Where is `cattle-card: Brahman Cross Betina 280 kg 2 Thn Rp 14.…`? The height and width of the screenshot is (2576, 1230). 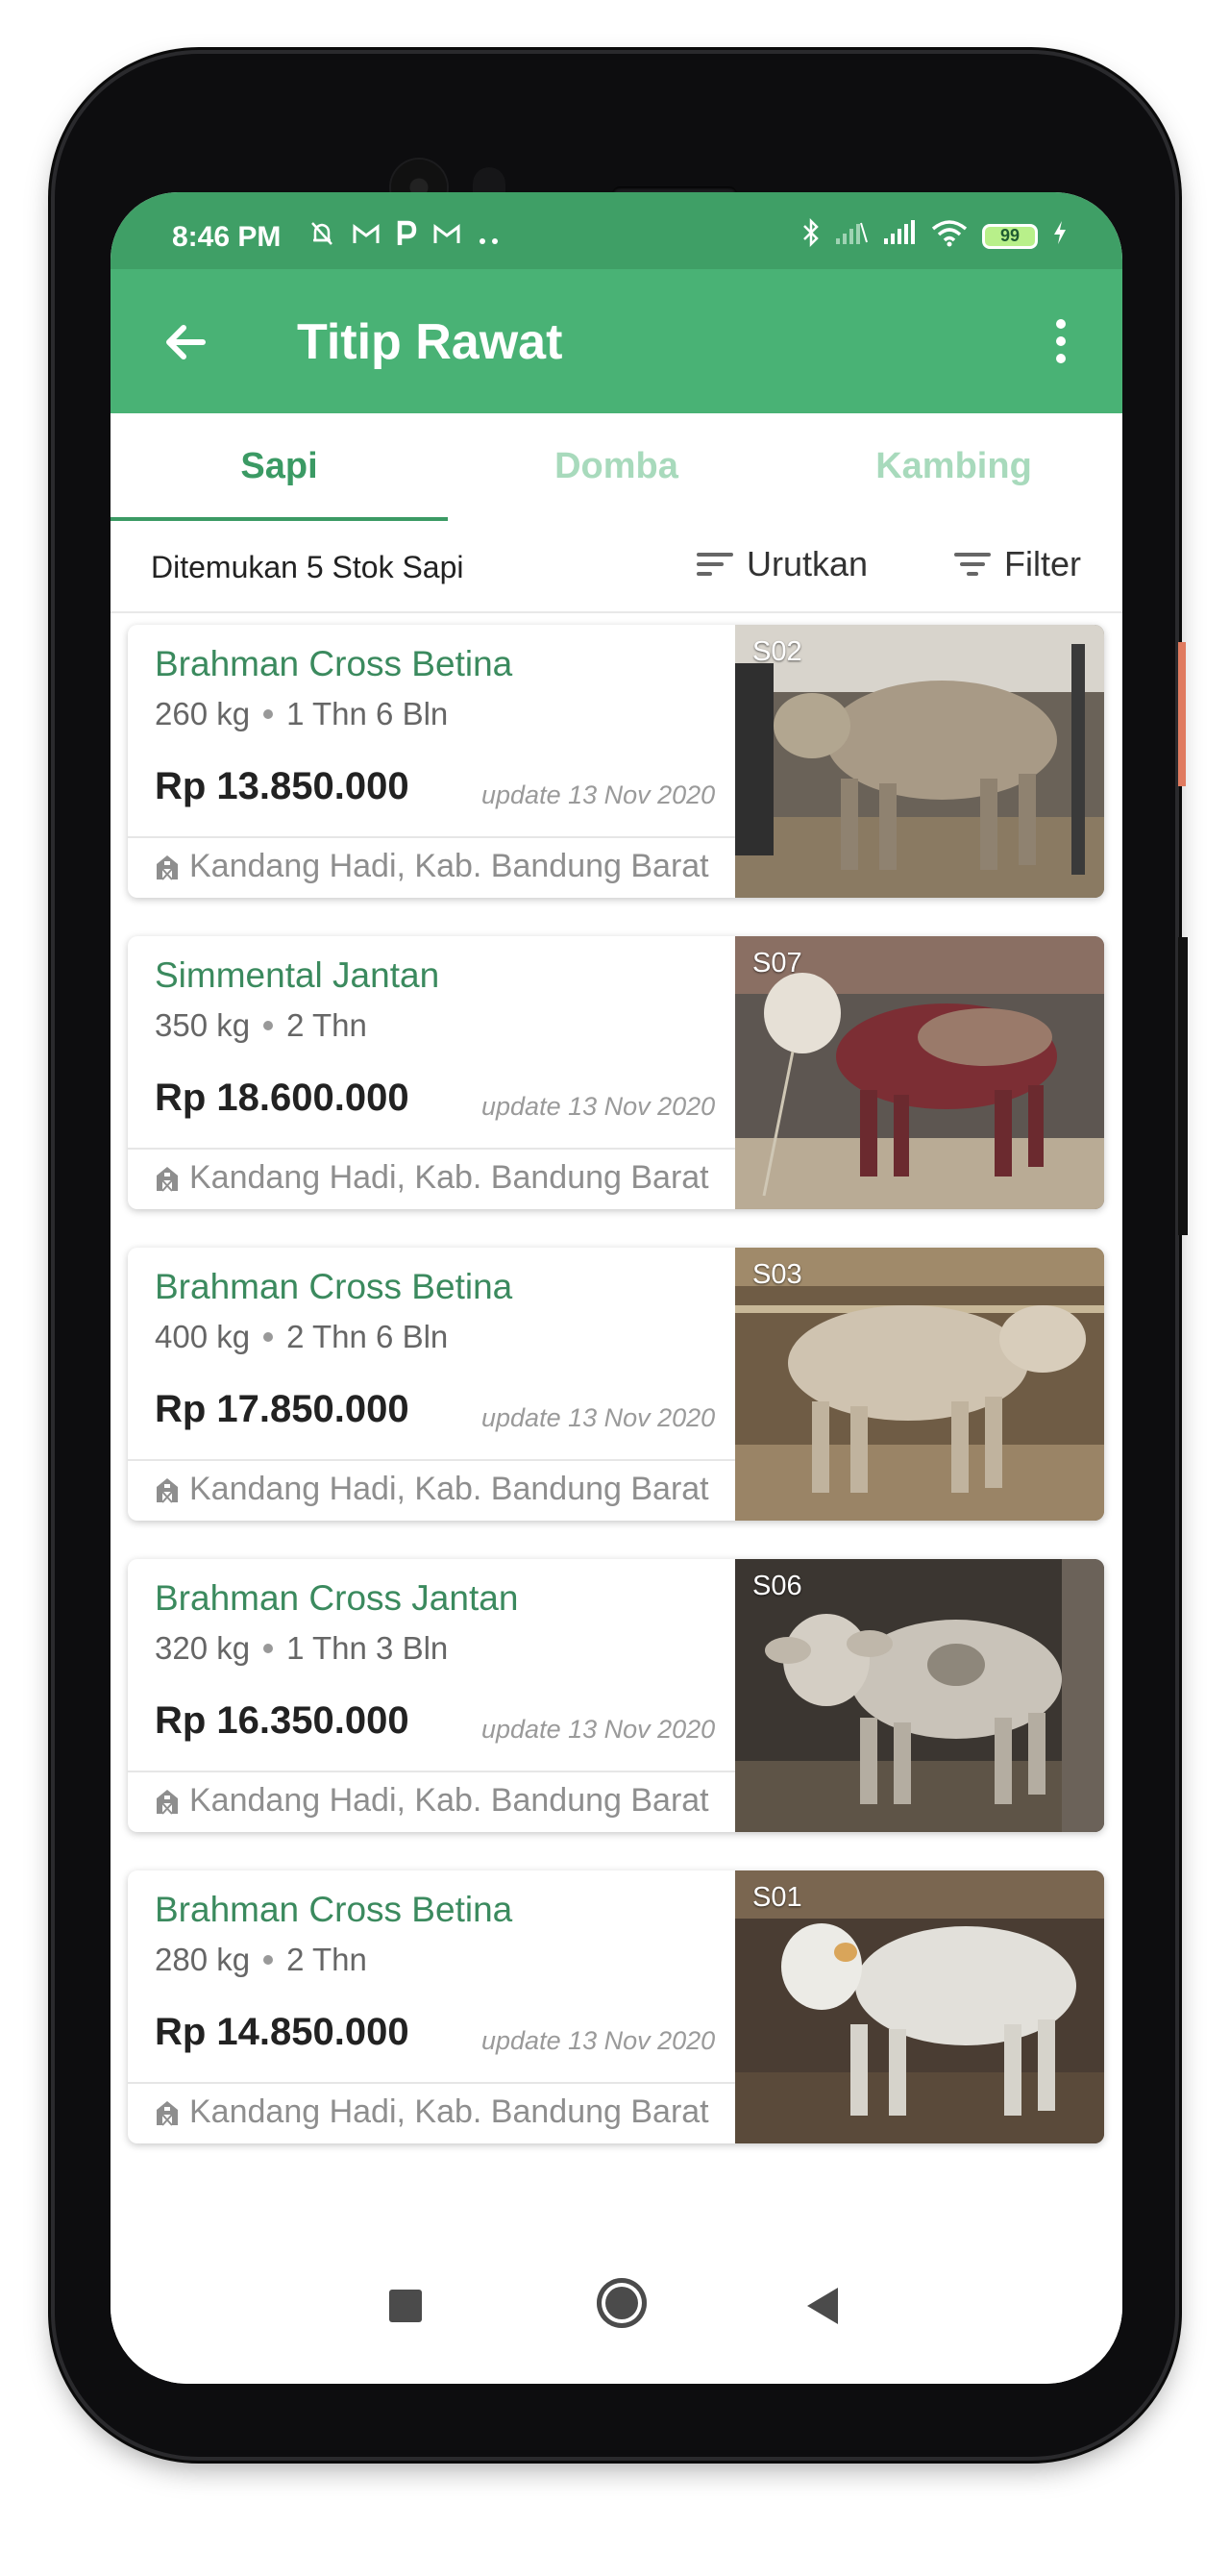 cattle-card: Brahman Cross Betina 280 kg 2 Thn Rp 14.… is located at coordinates (616, 2006).